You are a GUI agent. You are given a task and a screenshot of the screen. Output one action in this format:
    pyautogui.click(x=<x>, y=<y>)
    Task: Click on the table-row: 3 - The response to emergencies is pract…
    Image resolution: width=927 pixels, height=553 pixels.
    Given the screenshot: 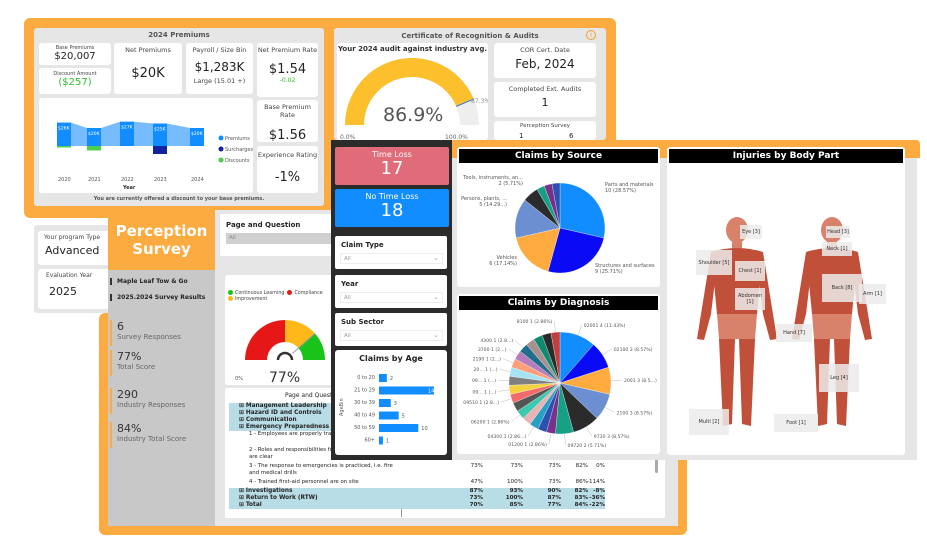 What is the action you would take?
    pyautogui.click(x=417, y=471)
    